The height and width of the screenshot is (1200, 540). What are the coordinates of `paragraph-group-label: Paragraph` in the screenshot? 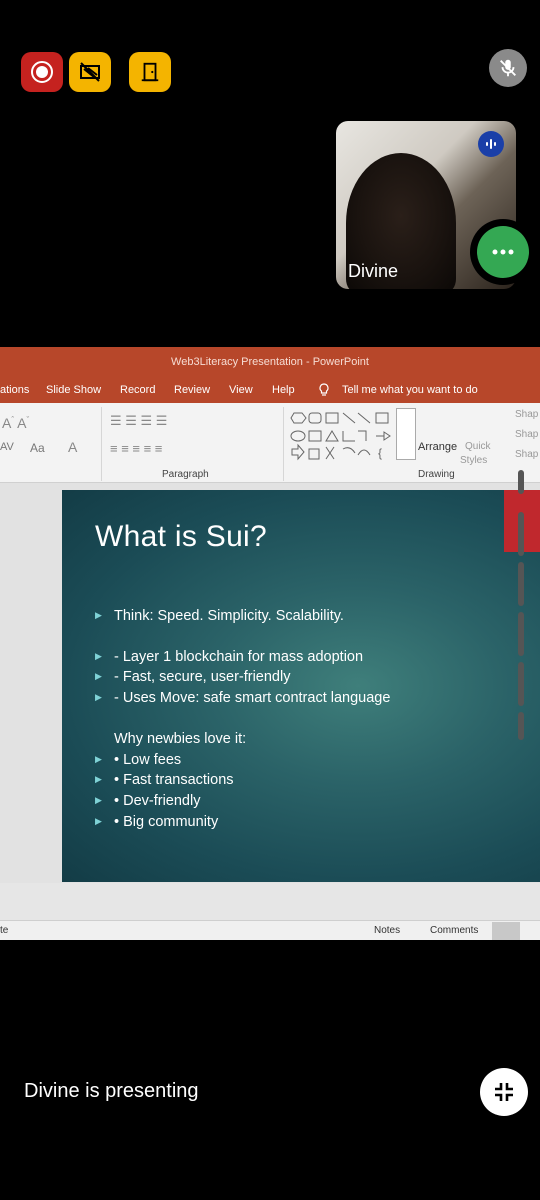 It's located at (185, 474).